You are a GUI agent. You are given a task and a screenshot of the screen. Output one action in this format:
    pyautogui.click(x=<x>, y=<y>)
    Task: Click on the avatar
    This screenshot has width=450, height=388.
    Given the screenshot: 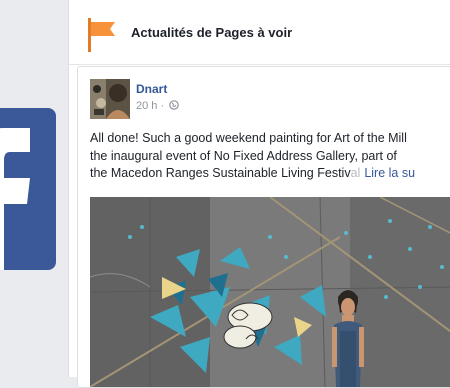 What is the action you would take?
    pyautogui.click(x=110, y=99)
    